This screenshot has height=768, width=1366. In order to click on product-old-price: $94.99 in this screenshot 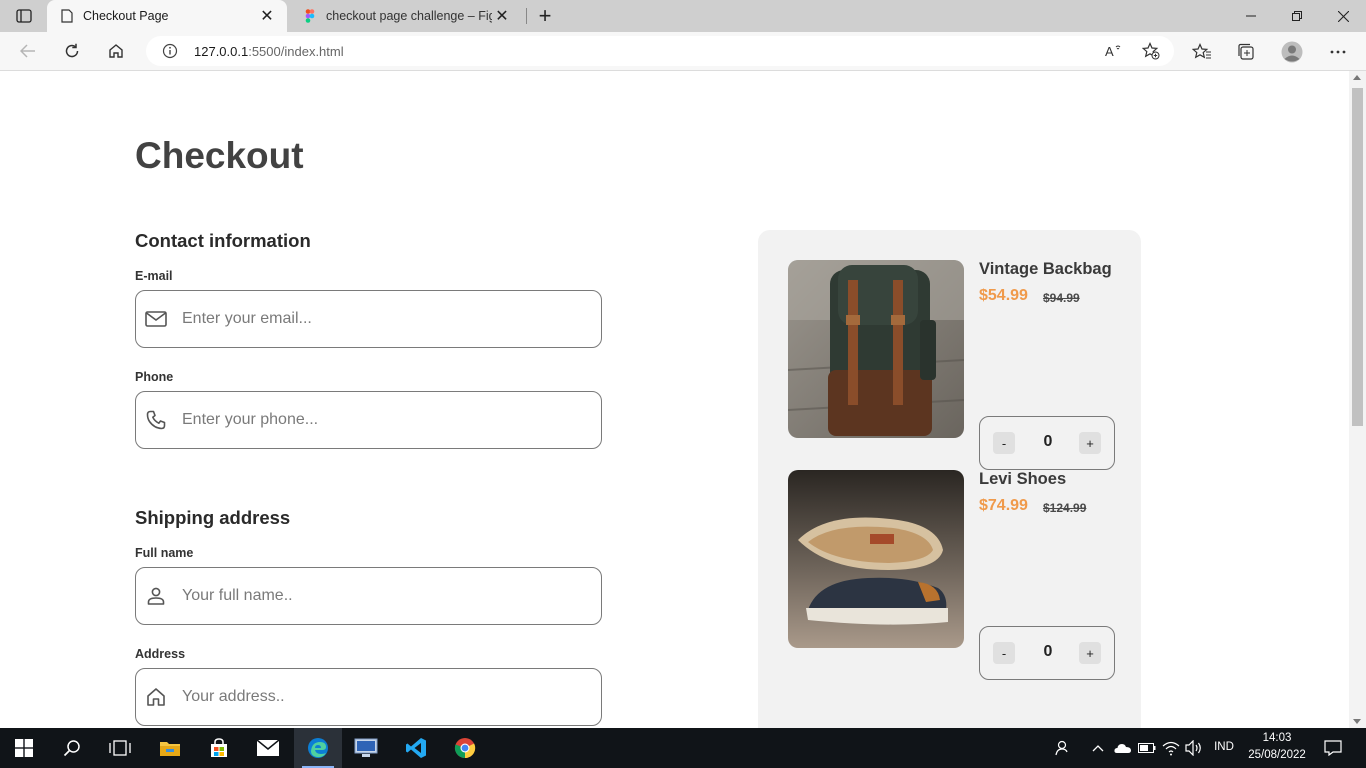, I will do `click(1061, 298)`.